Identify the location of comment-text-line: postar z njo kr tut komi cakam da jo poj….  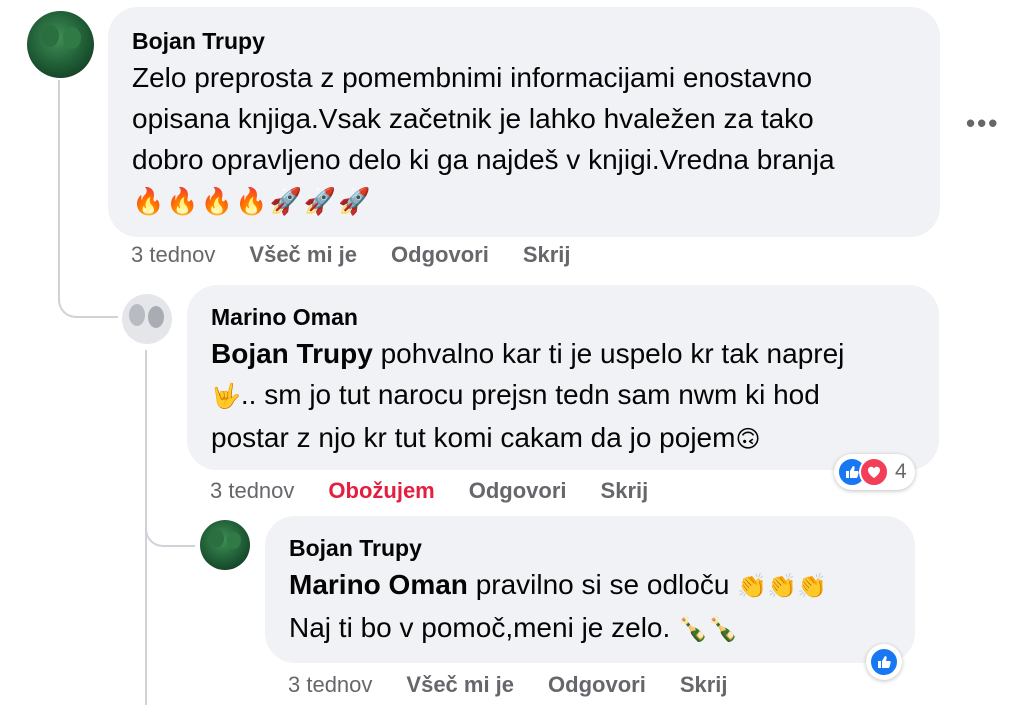
(563, 438).